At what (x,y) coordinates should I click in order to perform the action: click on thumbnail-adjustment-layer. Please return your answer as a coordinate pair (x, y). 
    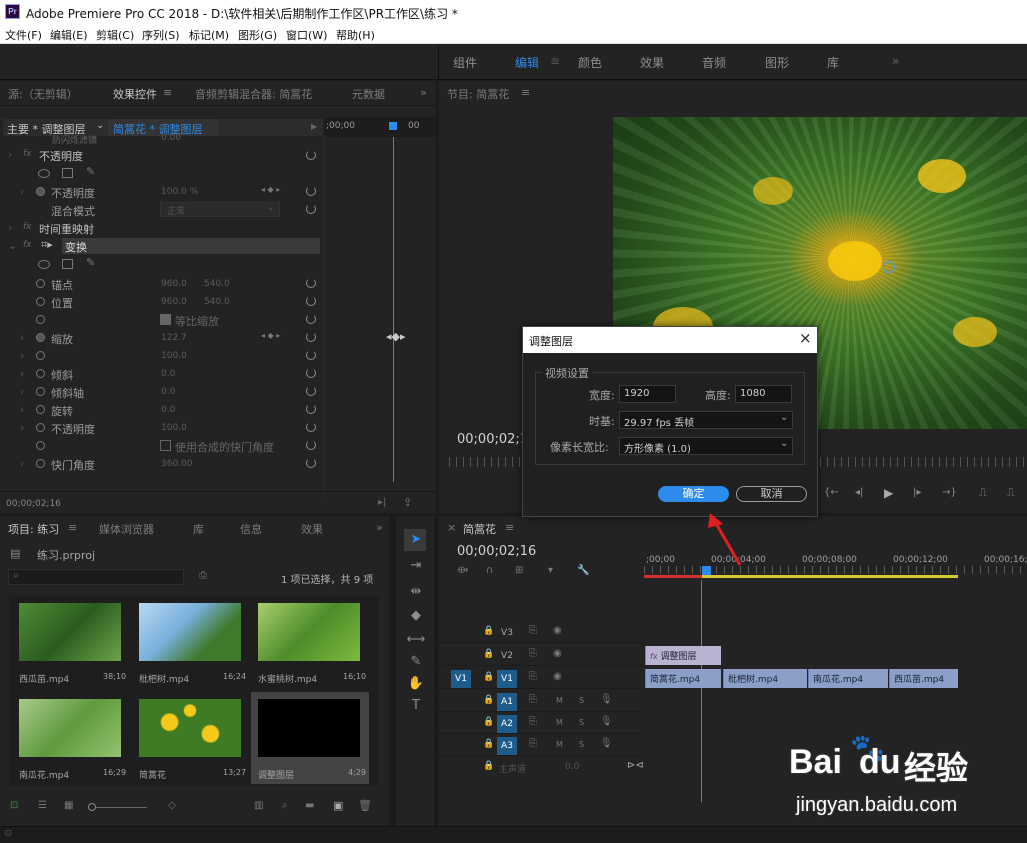
    Looking at the image, I should click on (309, 728).